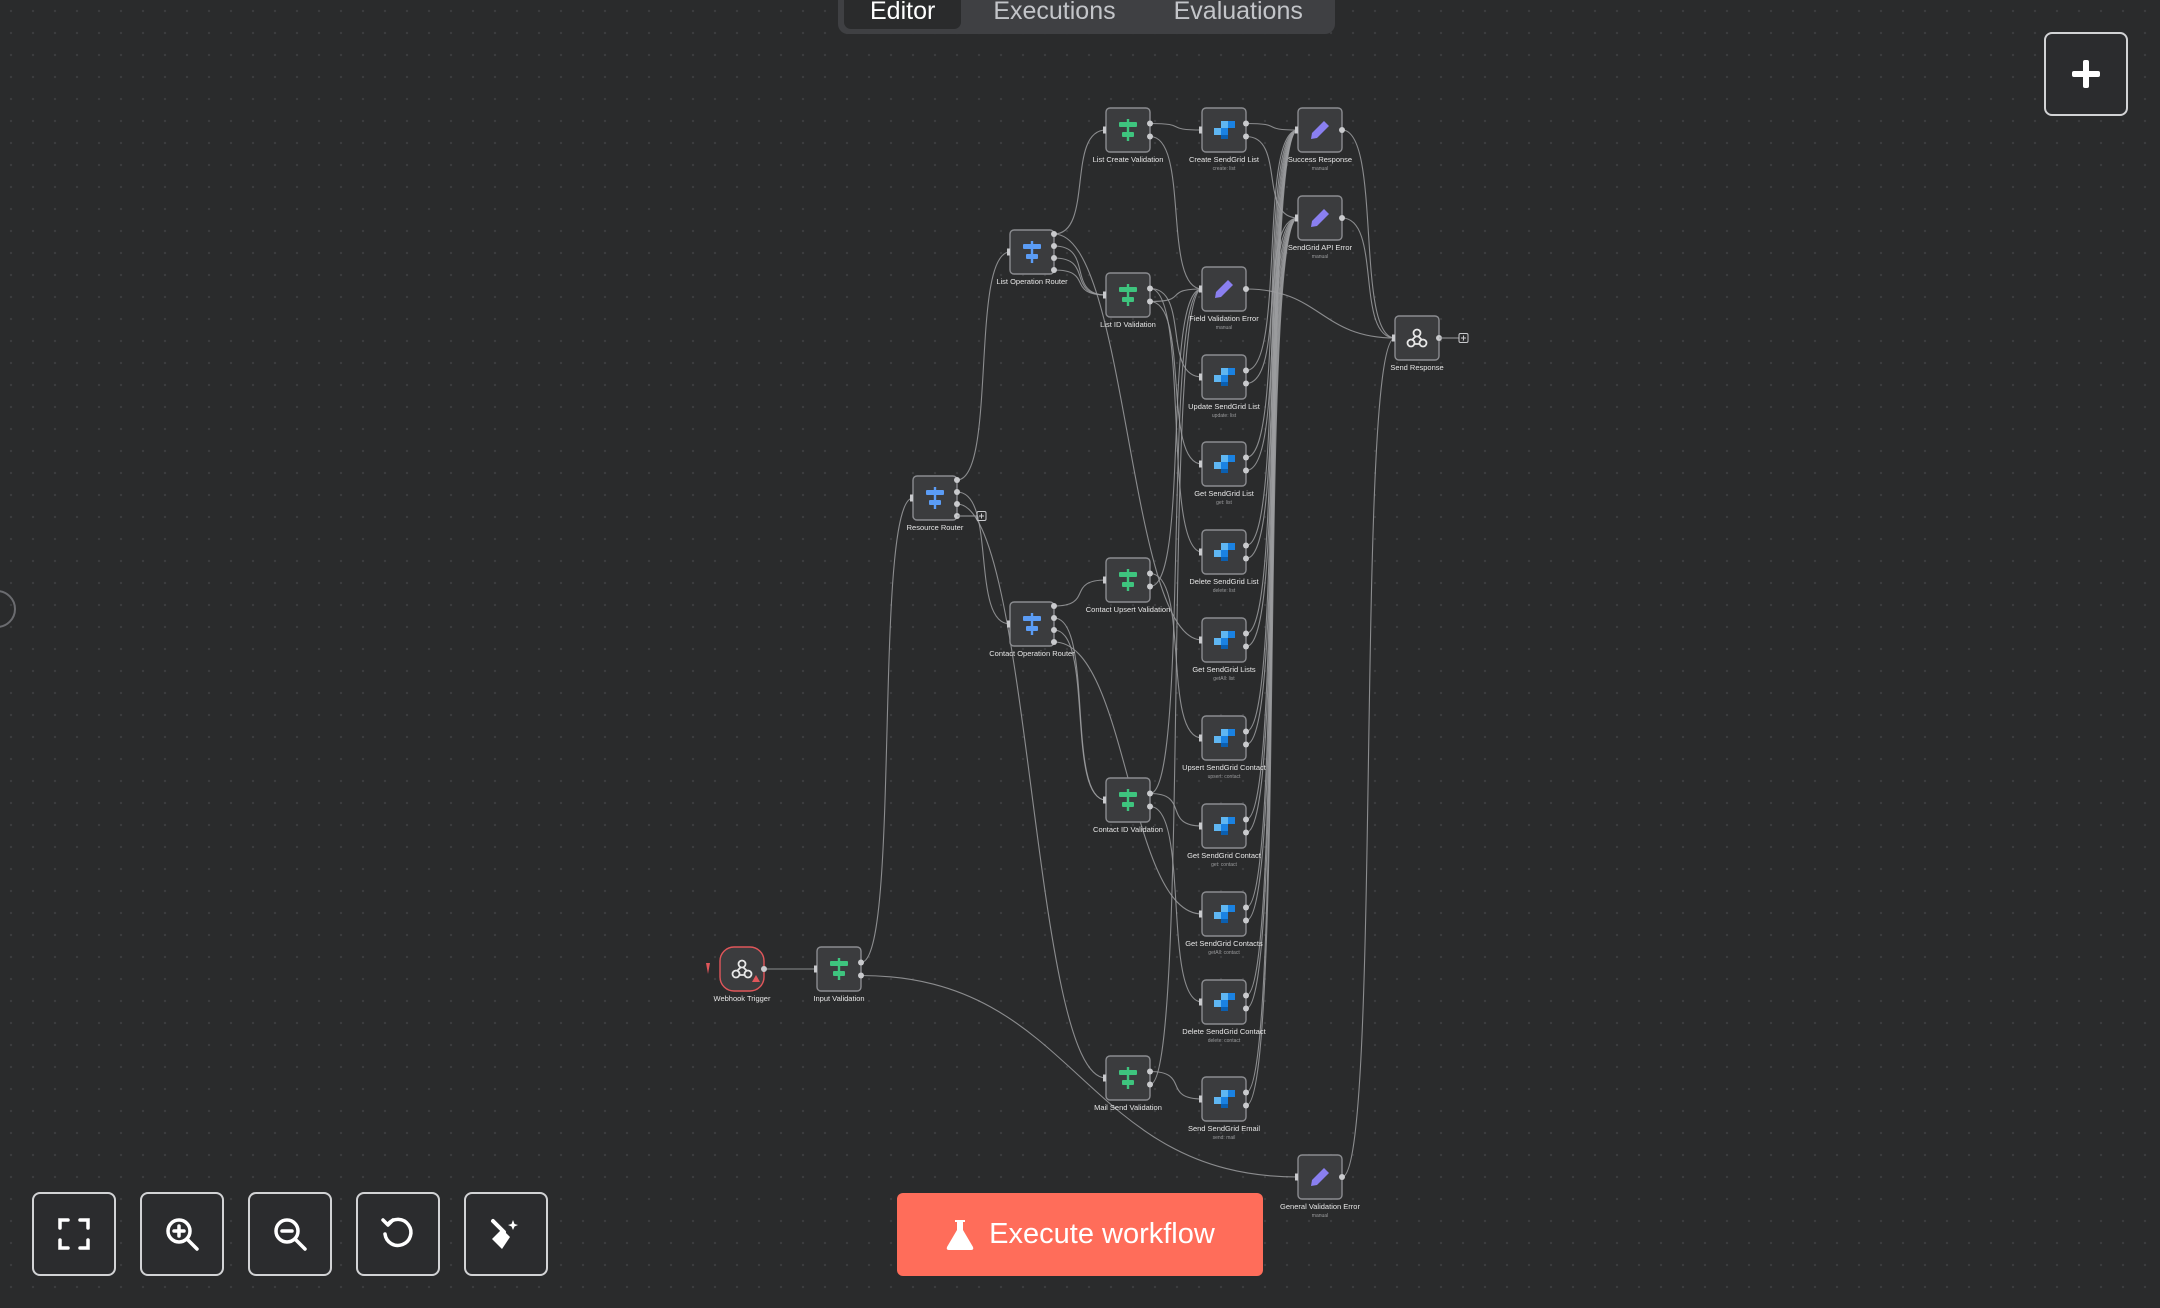 This screenshot has height=1308, width=2160. Describe the element at coordinates (1272, 126) in the screenshot. I see `connection-create_list-to-success_resp` at that location.